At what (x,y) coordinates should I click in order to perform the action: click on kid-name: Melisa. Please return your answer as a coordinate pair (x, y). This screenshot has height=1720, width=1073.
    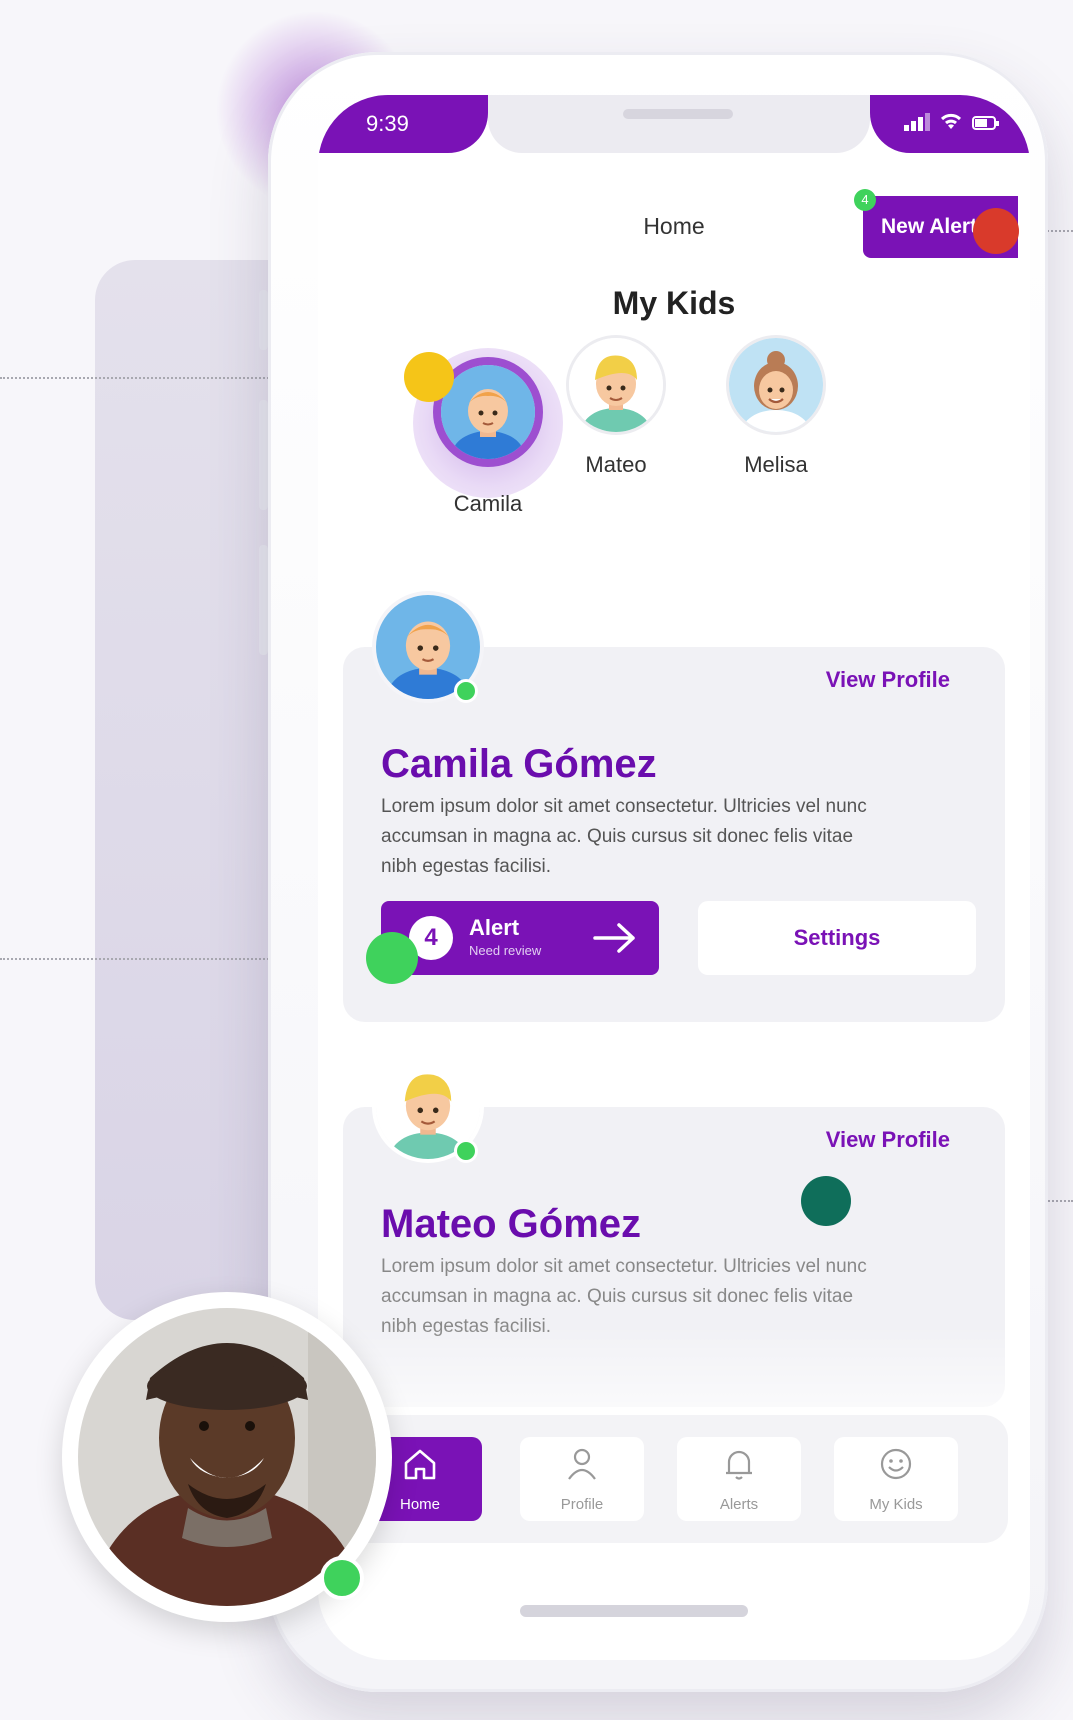
    Looking at the image, I should click on (776, 464).